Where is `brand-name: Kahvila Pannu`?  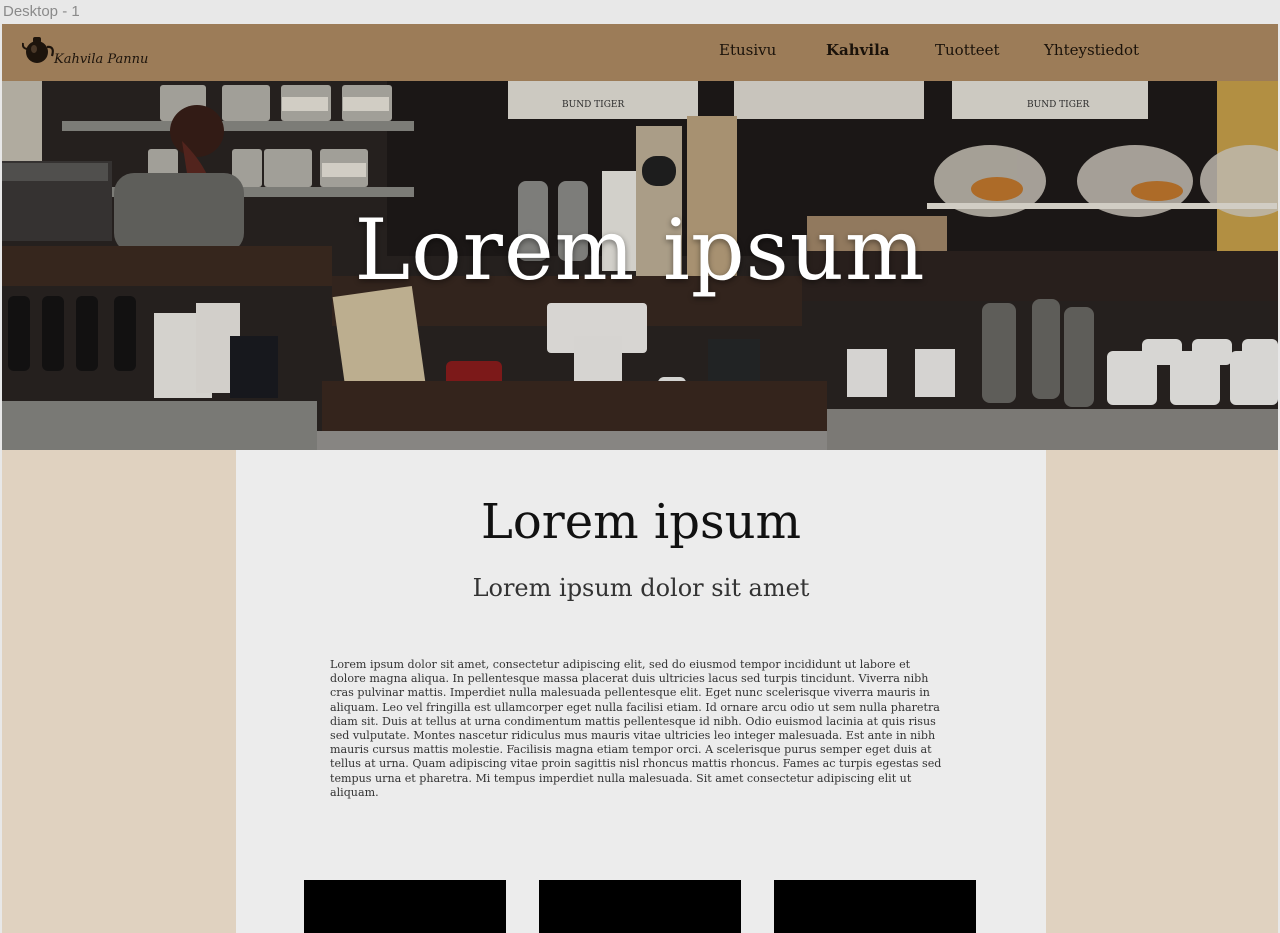
brand-name: Kahvila Pannu is located at coordinates (101, 59).